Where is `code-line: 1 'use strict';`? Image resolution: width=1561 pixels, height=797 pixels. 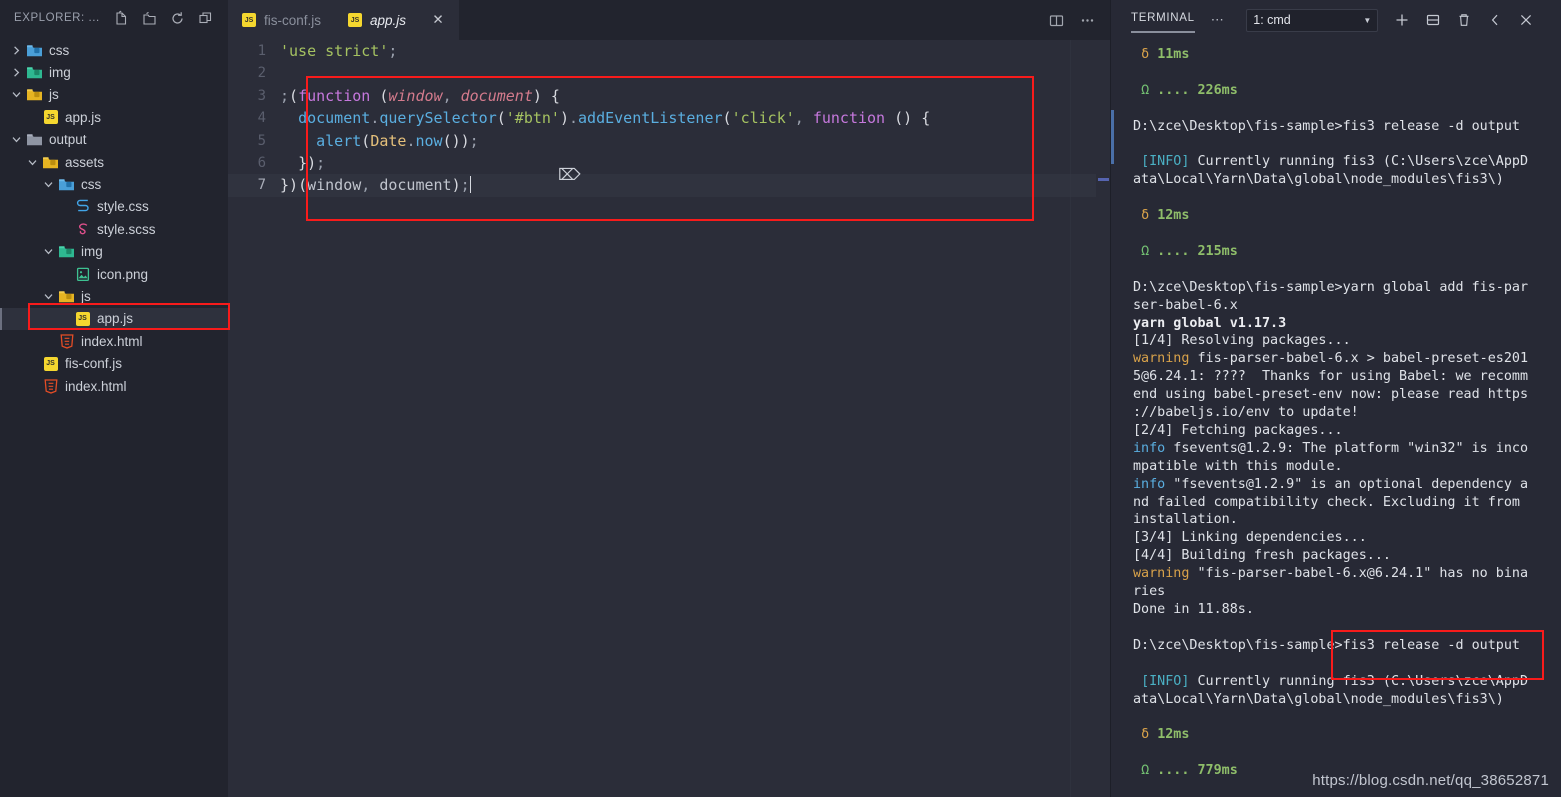 code-line: 1 'use strict'; is located at coordinates (669, 51).